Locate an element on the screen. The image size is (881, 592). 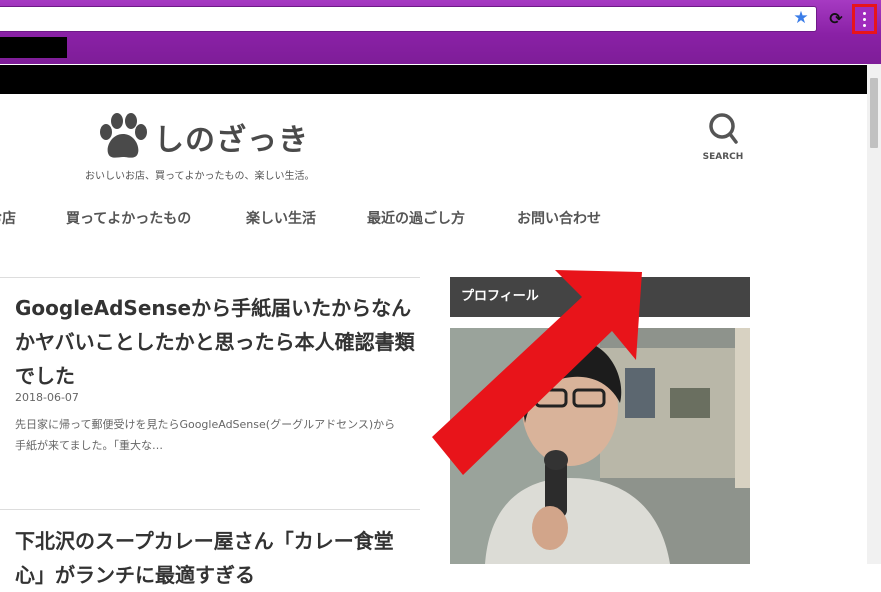
paw-icon is located at coordinates (123, 135).